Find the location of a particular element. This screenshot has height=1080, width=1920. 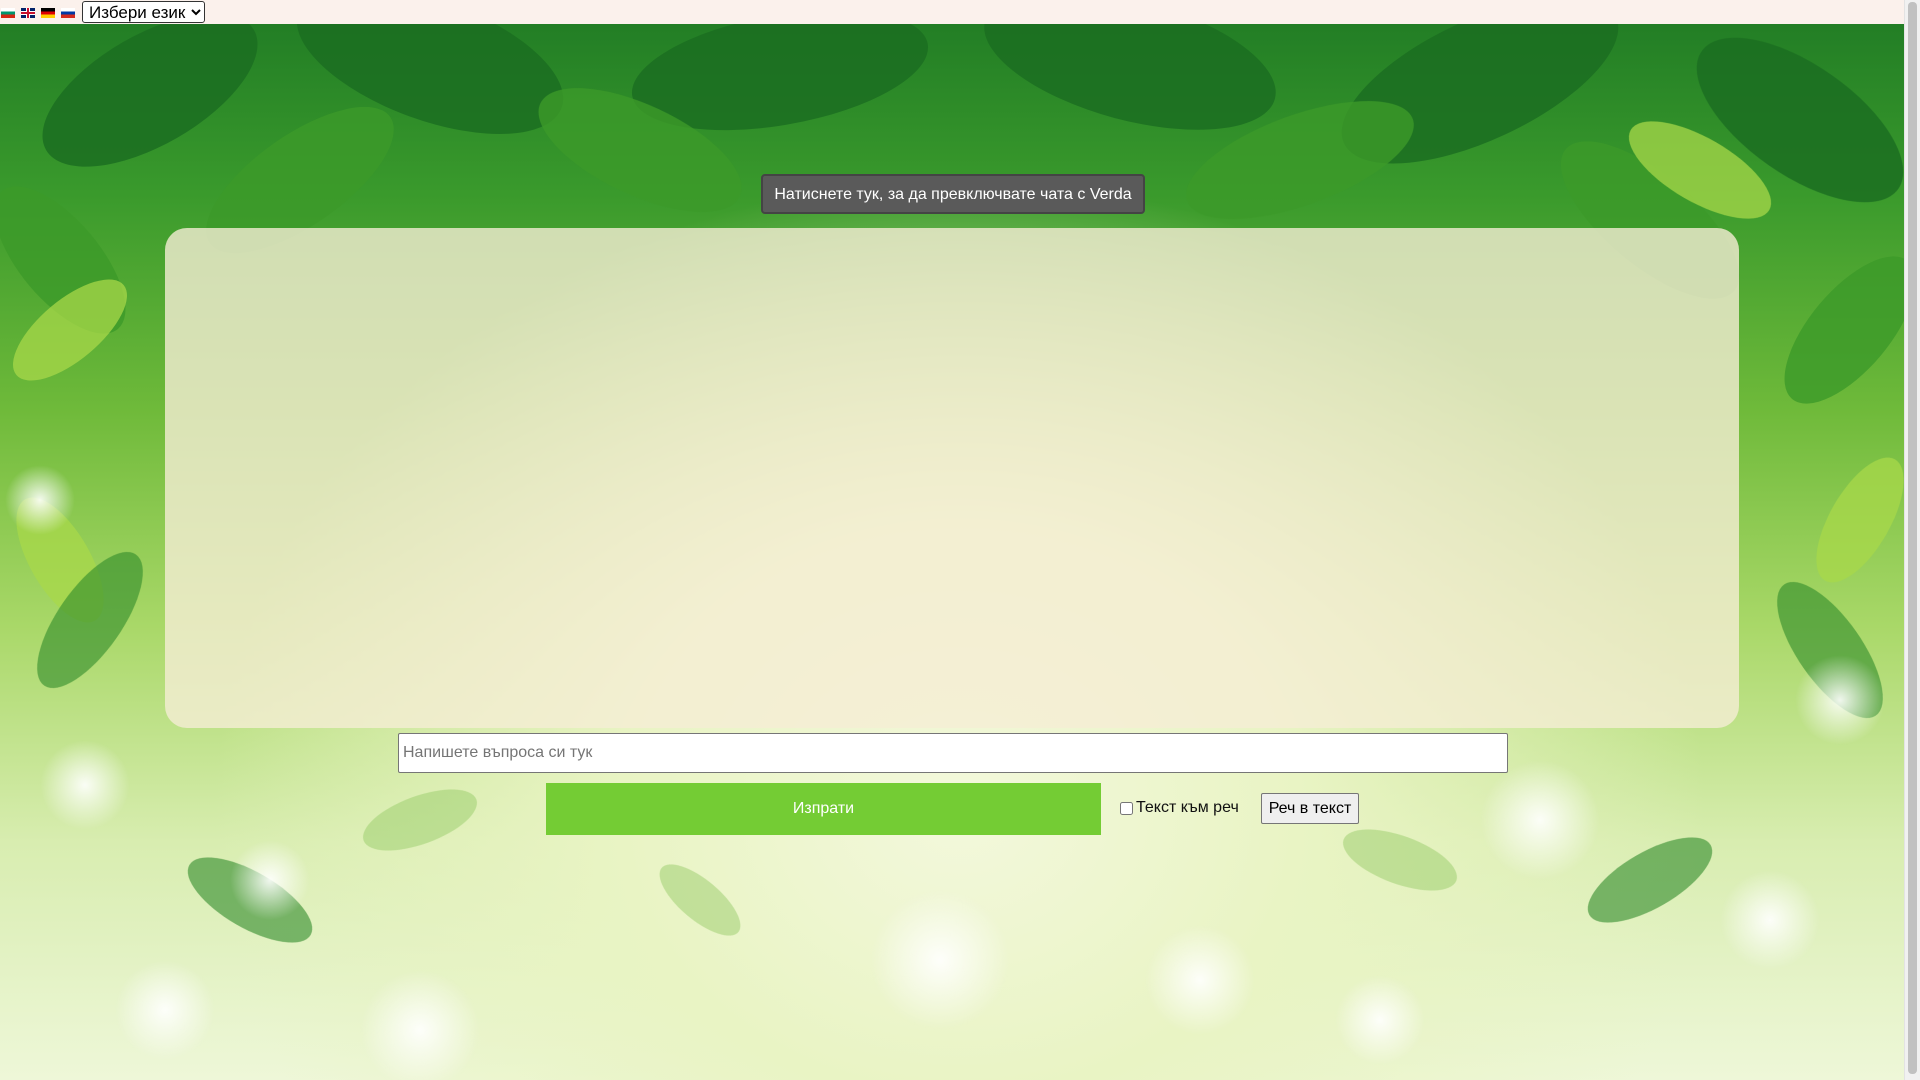

language-select: Избери език is located at coordinates (143, 12).